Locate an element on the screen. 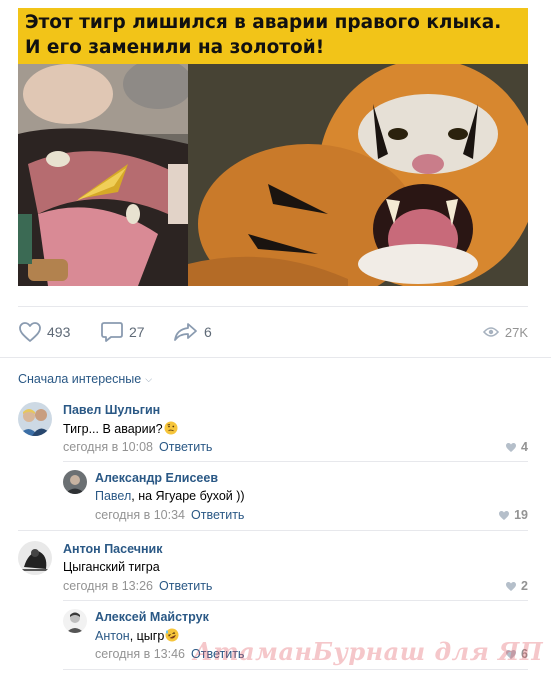 This screenshot has width=551, height=676. eye-icon is located at coordinates (490, 332).